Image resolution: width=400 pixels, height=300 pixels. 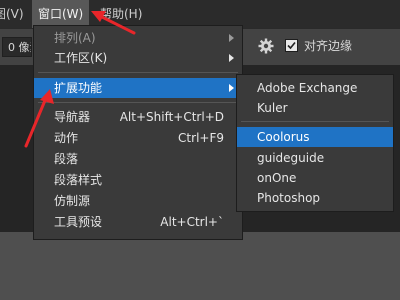 I want to click on menu-item-label: 仿制源, so click(x=72, y=201).